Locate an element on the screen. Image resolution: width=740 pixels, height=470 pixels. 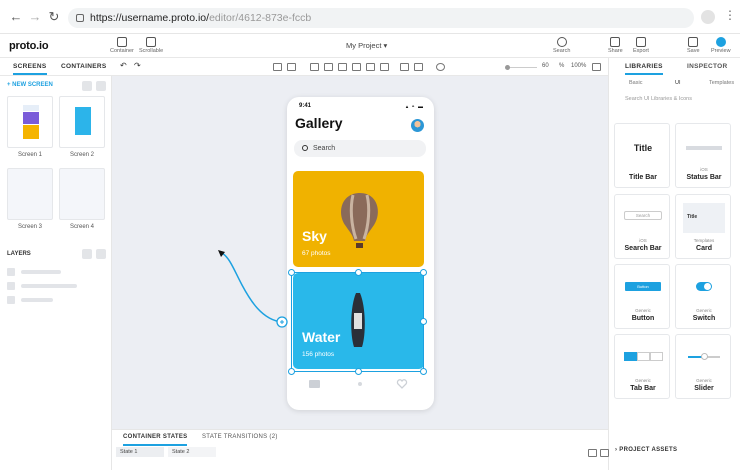
library-search-input: Search UI Libraries & Icons is located at coordinates (675, 99).